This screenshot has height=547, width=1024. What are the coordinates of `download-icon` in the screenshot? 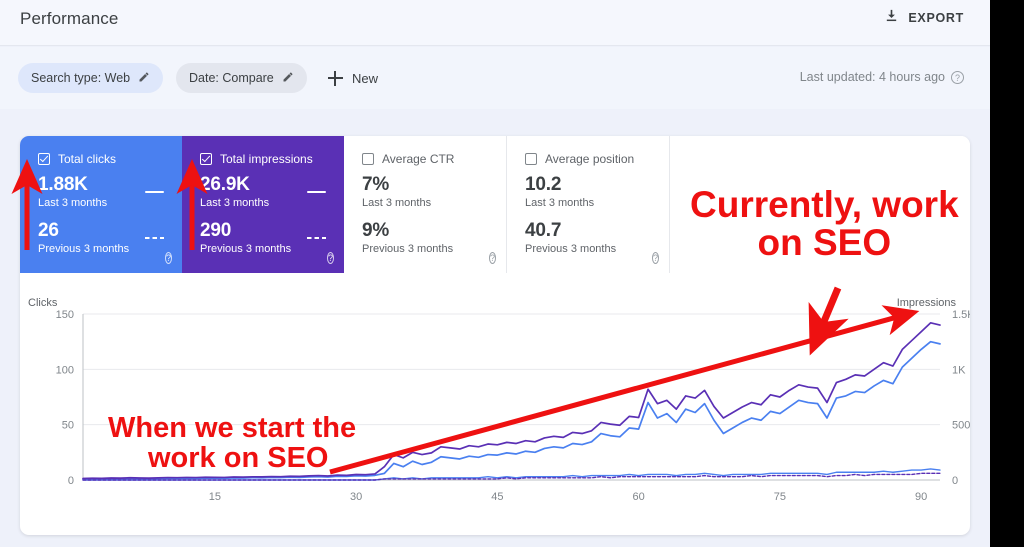 It's located at (891, 18).